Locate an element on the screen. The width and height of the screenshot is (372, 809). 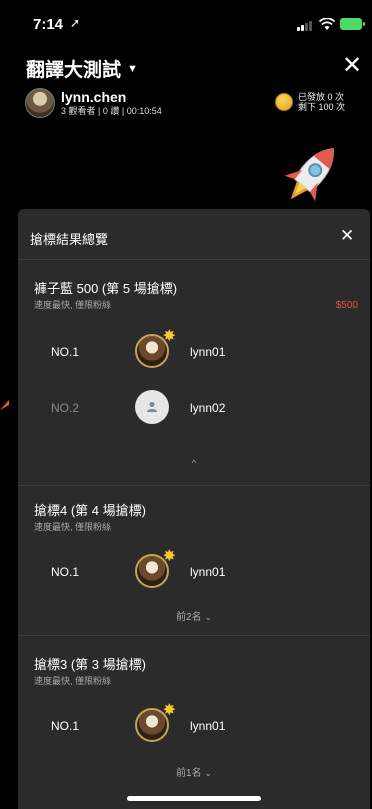
host-info: lynn.chen 3 觀看者 | 0 讚 | 00:10:54 is located at coordinates (93, 103).